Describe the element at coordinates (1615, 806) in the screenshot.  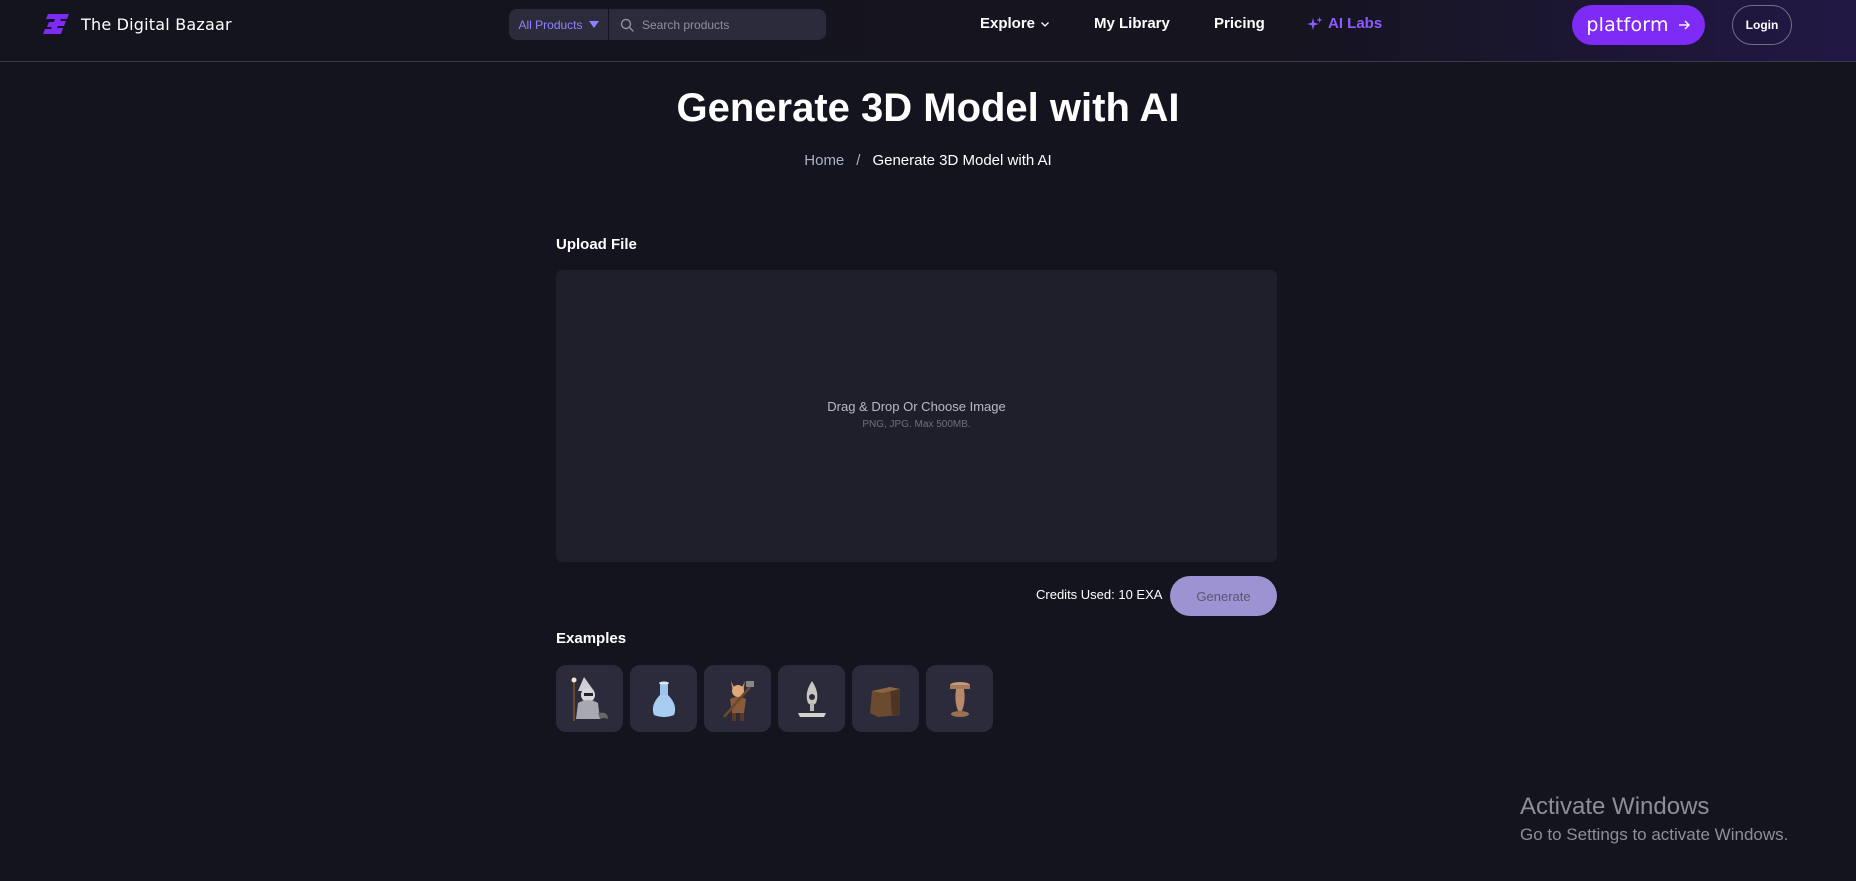
I see `watermark-title: Activate Windows` at that location.